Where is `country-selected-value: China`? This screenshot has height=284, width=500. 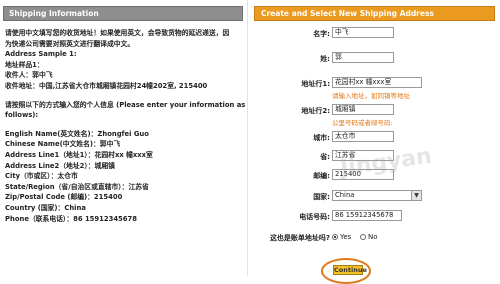 country-selected-value: China is located at coordinates (345, 195).